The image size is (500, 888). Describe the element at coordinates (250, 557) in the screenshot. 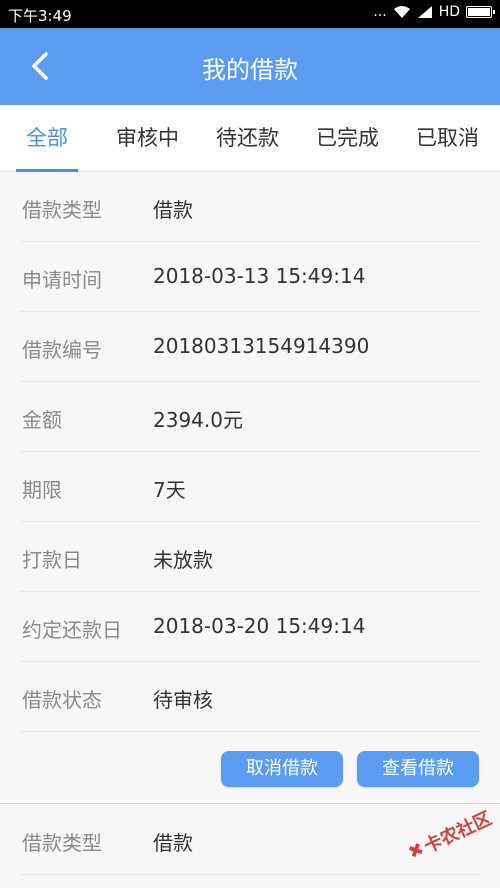

I see `loan-row-payout-date: 打款日 未放款` at that location.